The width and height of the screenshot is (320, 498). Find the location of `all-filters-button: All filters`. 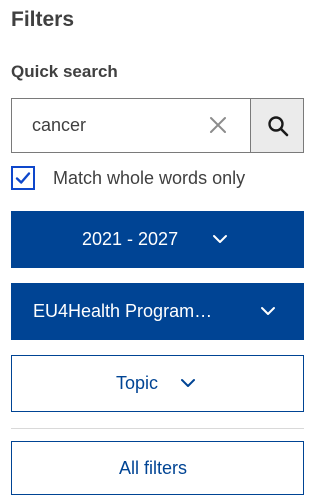

all-filters-button: All filters is located at coordinates (157, 468).